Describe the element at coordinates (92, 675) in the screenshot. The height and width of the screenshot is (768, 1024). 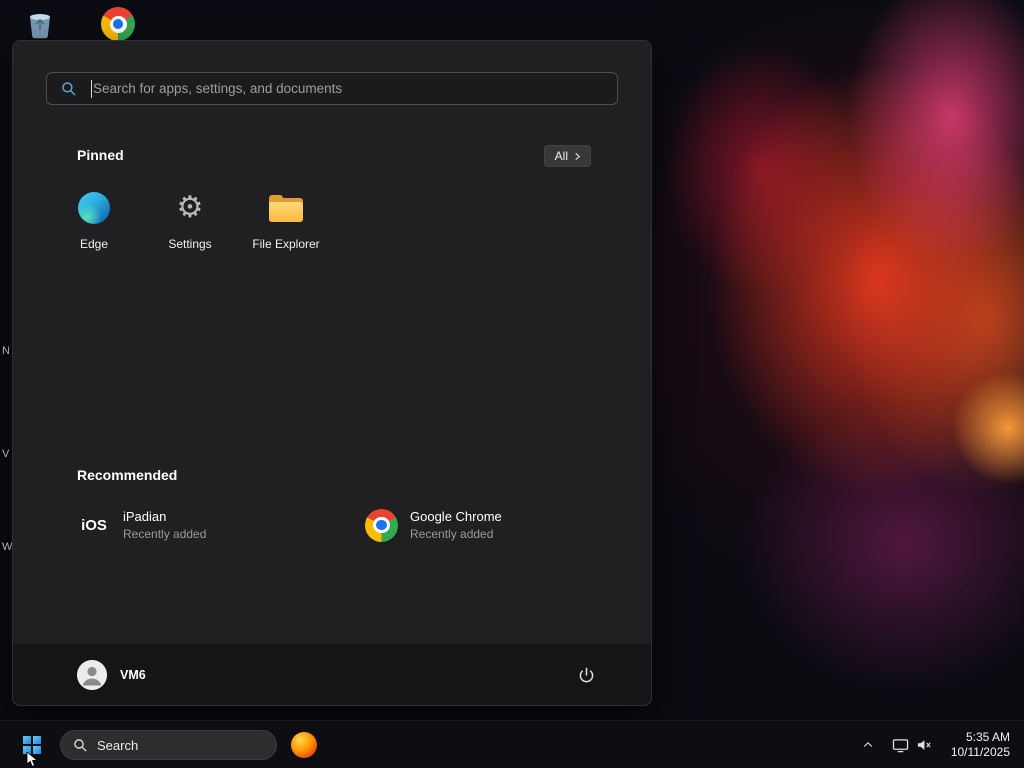
I see `user-avatar-icon` at that location.